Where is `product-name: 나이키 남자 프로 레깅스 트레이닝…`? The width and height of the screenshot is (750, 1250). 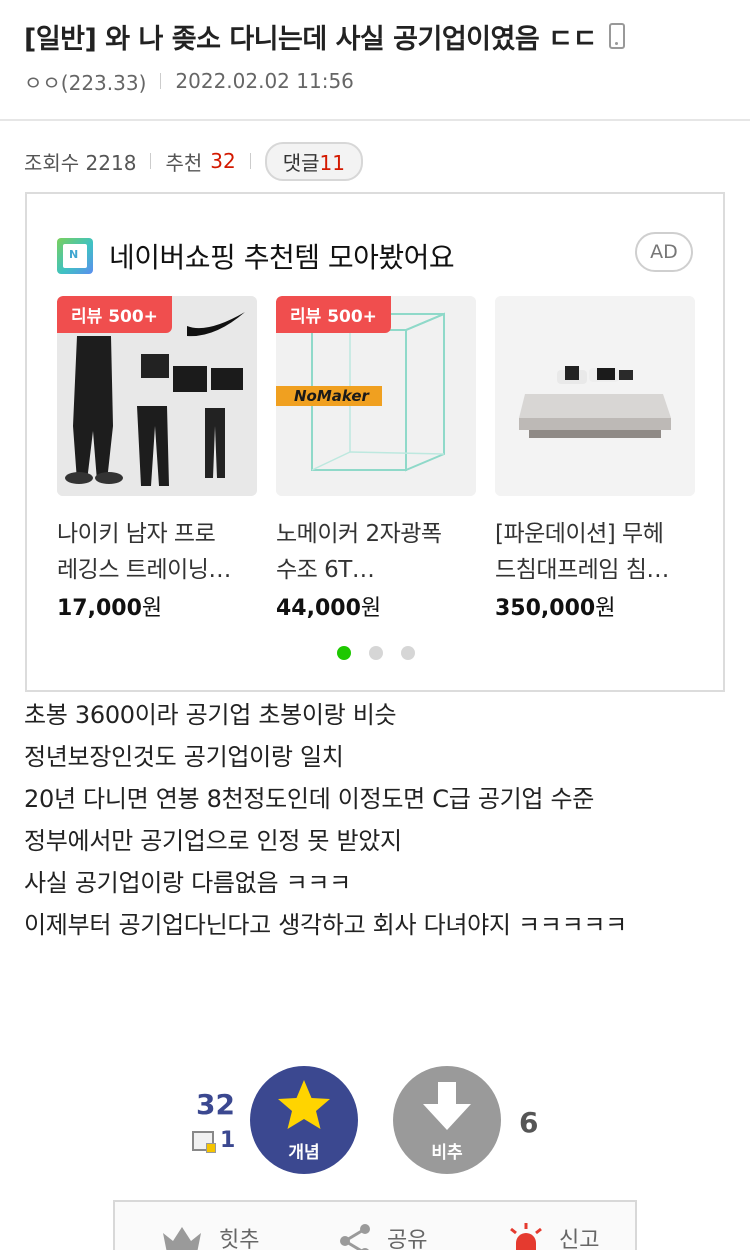
product-name: 나이키 남자 프로 레깅스 트레이닝… is located at coordinates (157, 552).